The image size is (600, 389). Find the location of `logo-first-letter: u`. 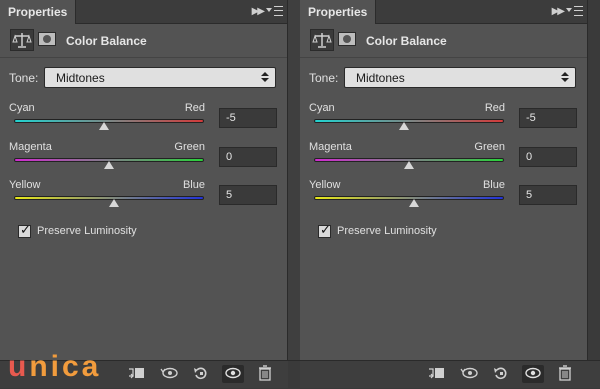

logo-first-letter: u is located at coordinates (19, 366).